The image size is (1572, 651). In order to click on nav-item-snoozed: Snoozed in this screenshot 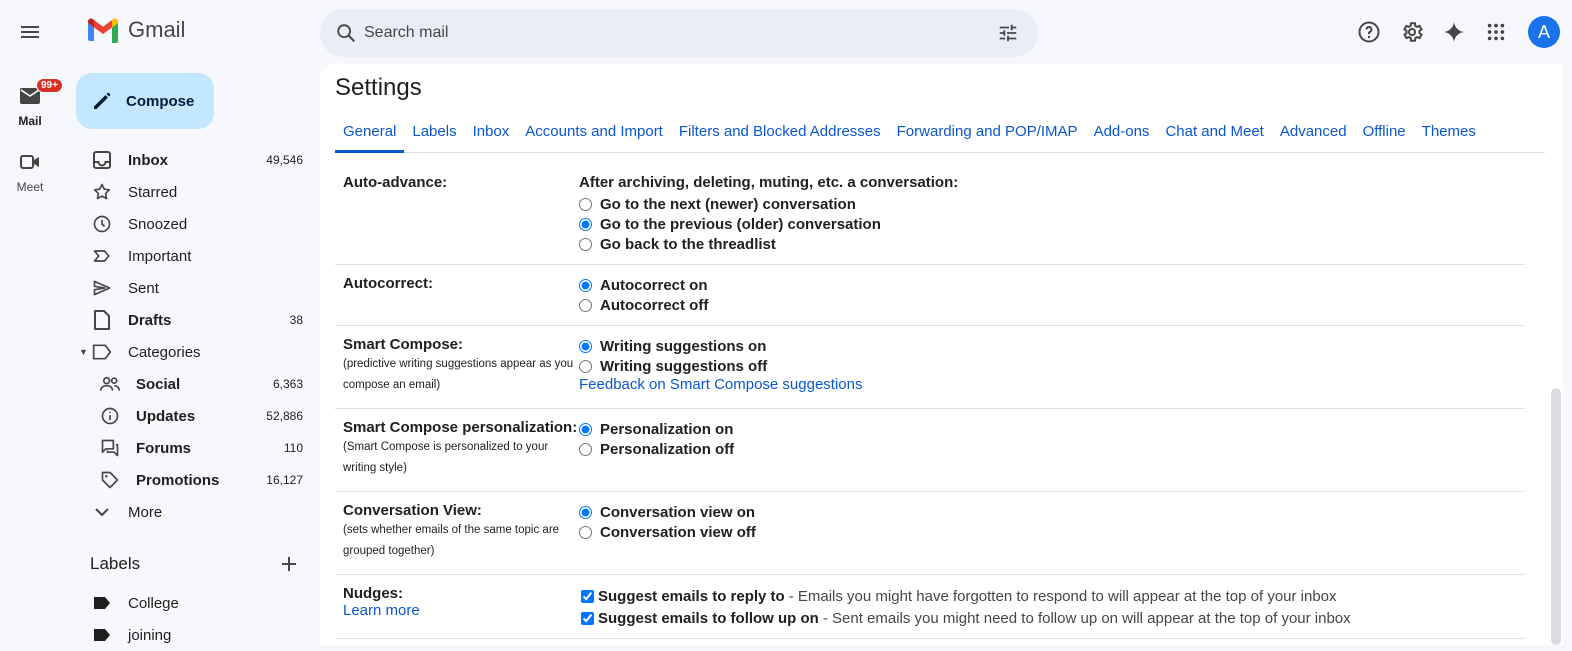, I will do `click(202, 224)`.